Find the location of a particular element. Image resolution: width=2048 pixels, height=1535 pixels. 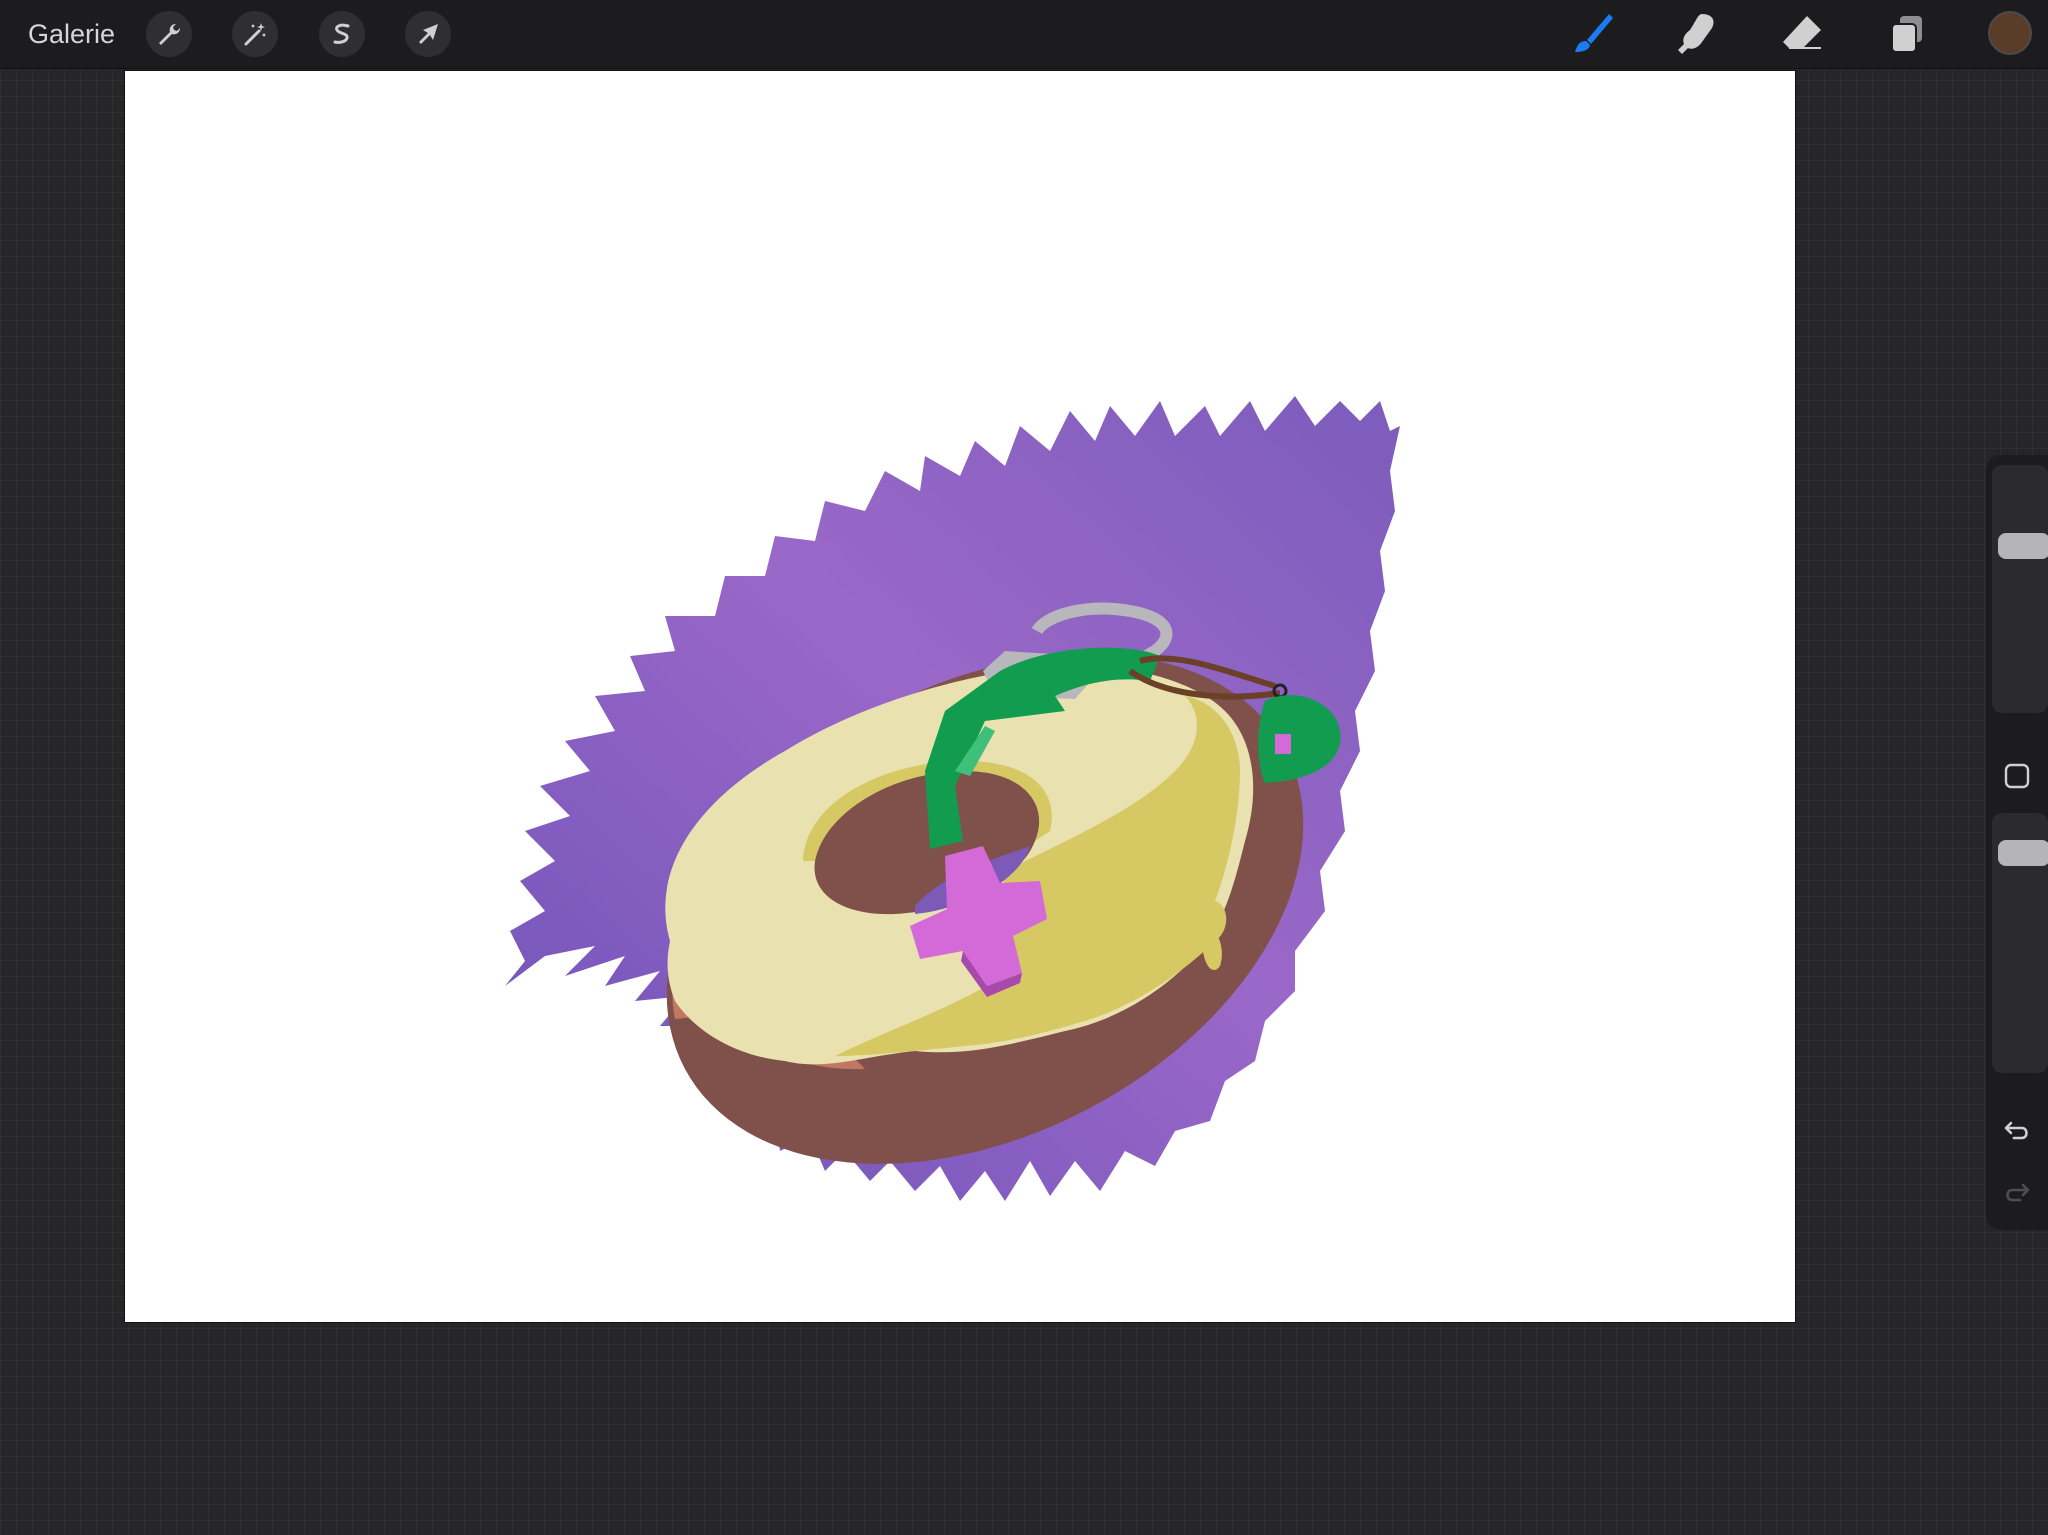

right-sidebar is located at coordinates (2017, 842).